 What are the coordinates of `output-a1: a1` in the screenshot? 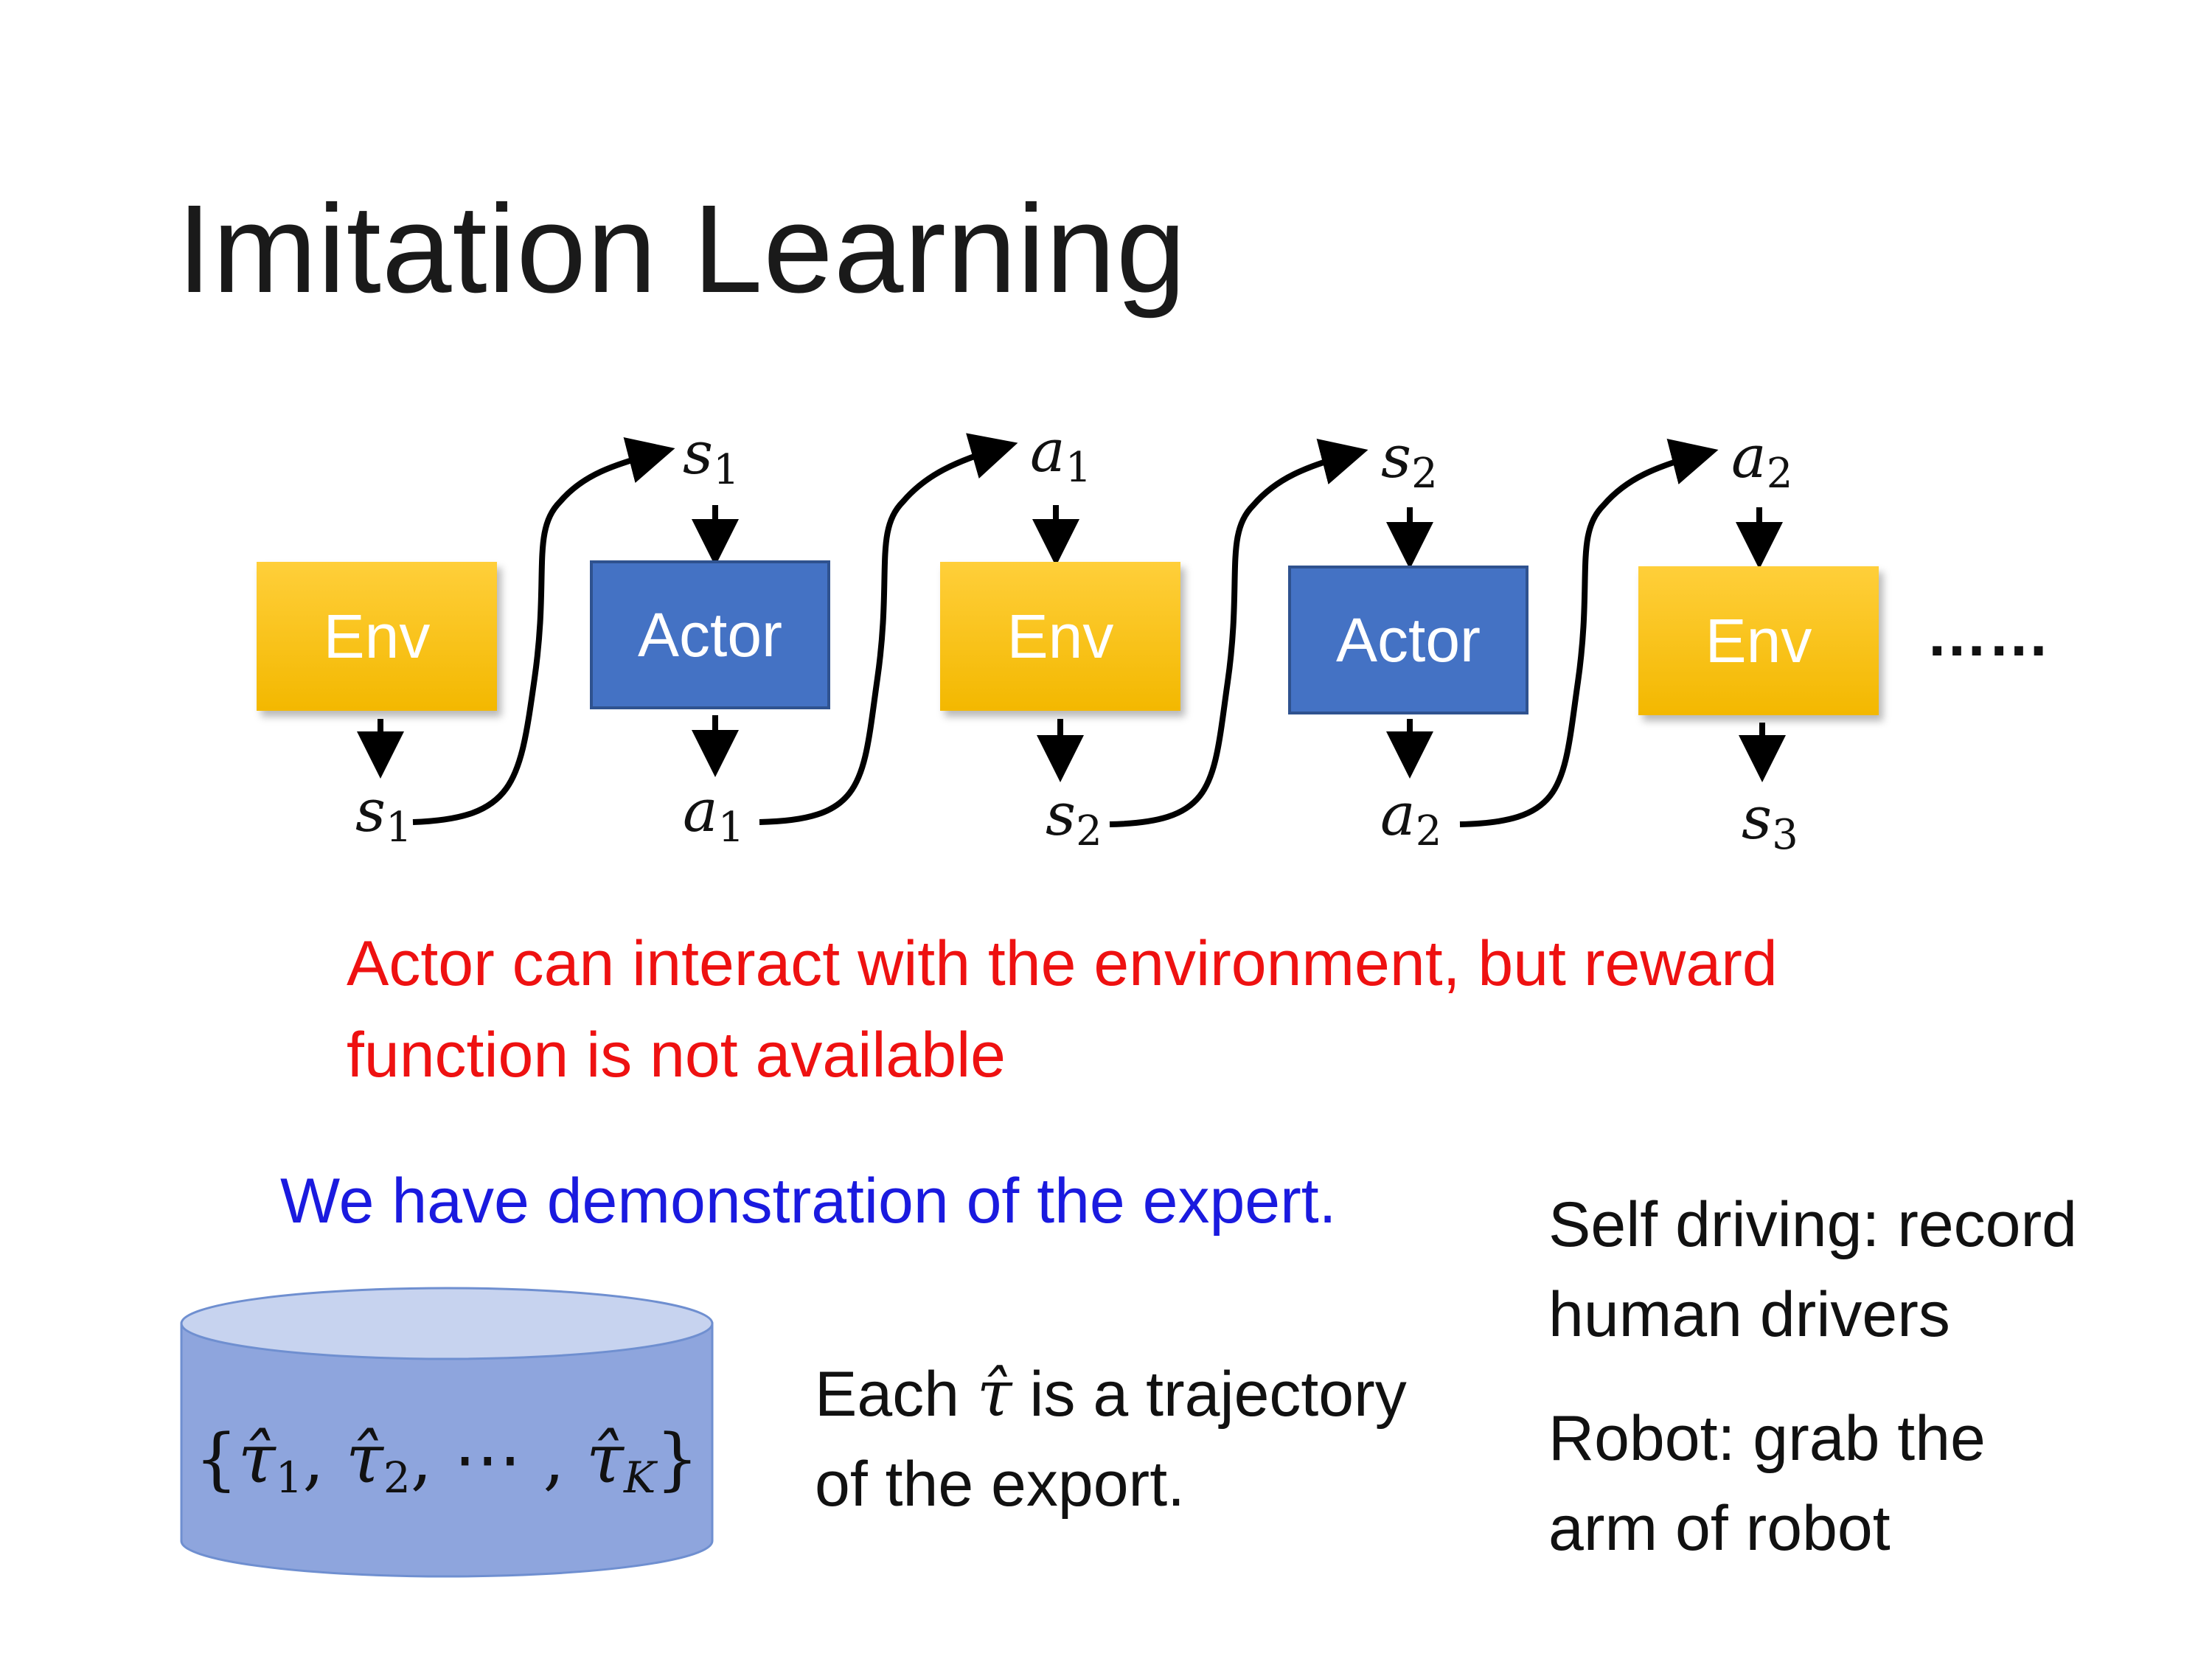 It's located at (714, 814).